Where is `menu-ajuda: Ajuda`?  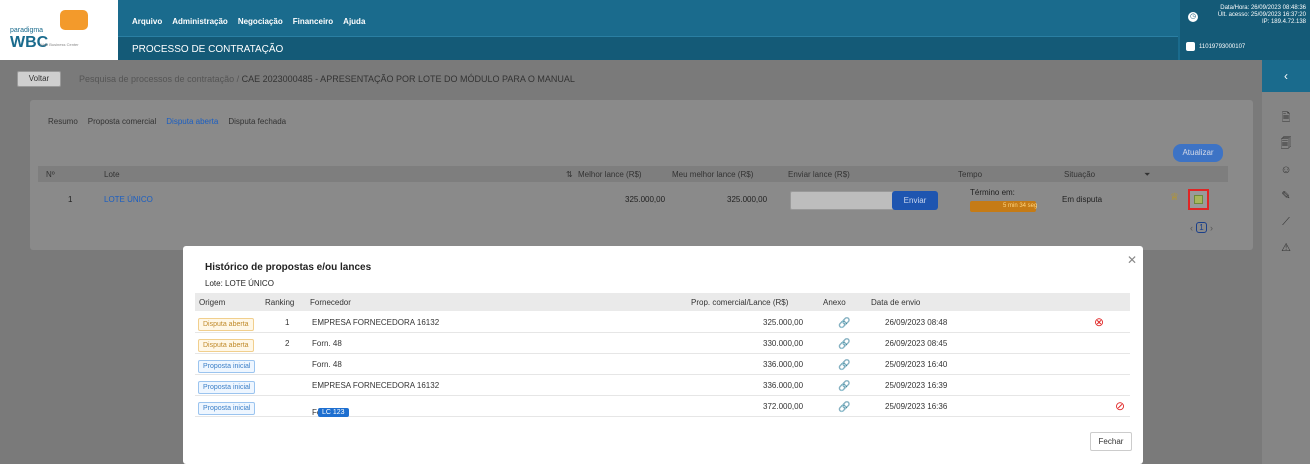
menu-ajuda: Ajuda is located at coordinates (354, 21).